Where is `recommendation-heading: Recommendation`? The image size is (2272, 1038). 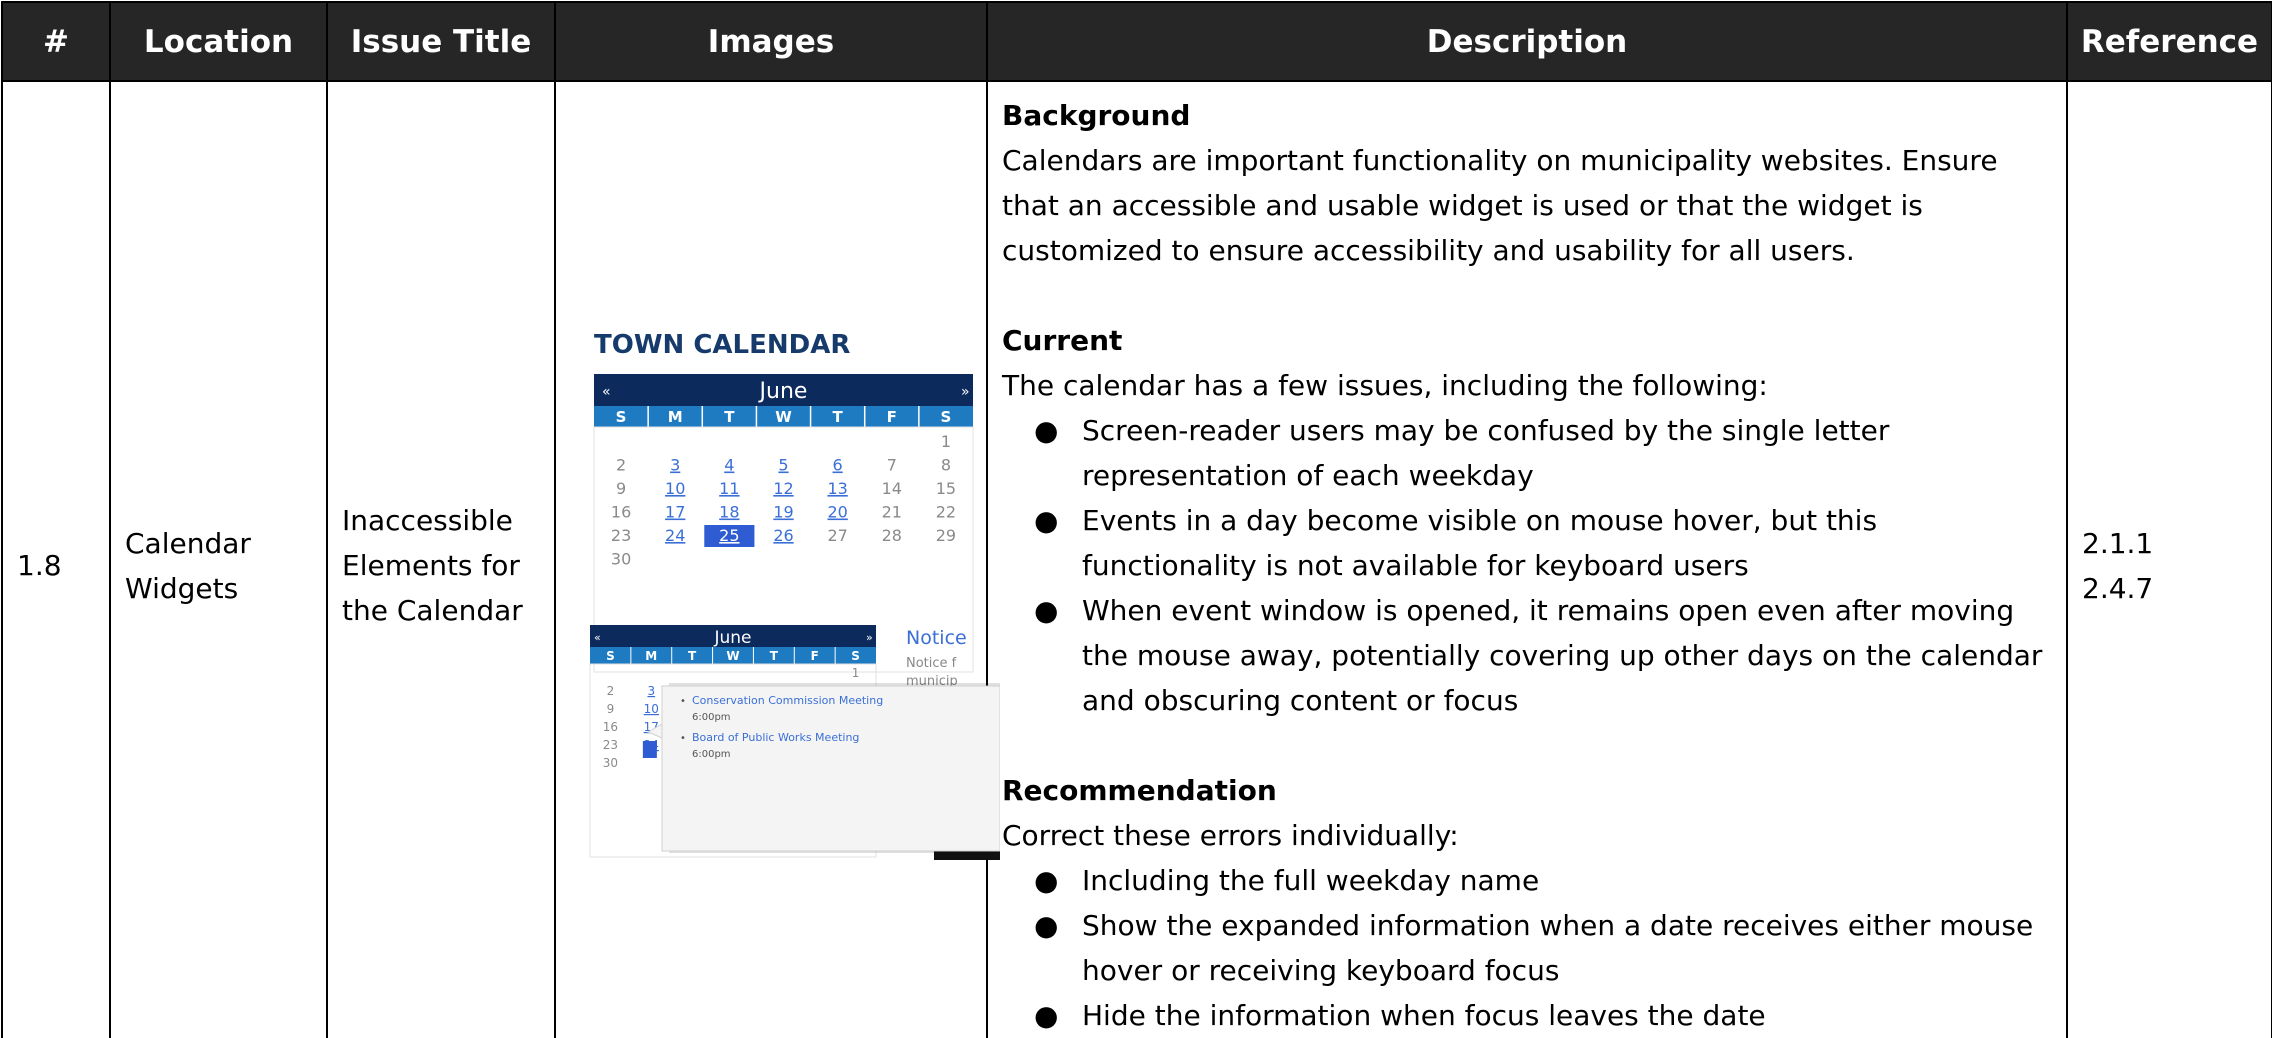 recommendation-heading: Recommendation is located at coordinates (1139, 790).